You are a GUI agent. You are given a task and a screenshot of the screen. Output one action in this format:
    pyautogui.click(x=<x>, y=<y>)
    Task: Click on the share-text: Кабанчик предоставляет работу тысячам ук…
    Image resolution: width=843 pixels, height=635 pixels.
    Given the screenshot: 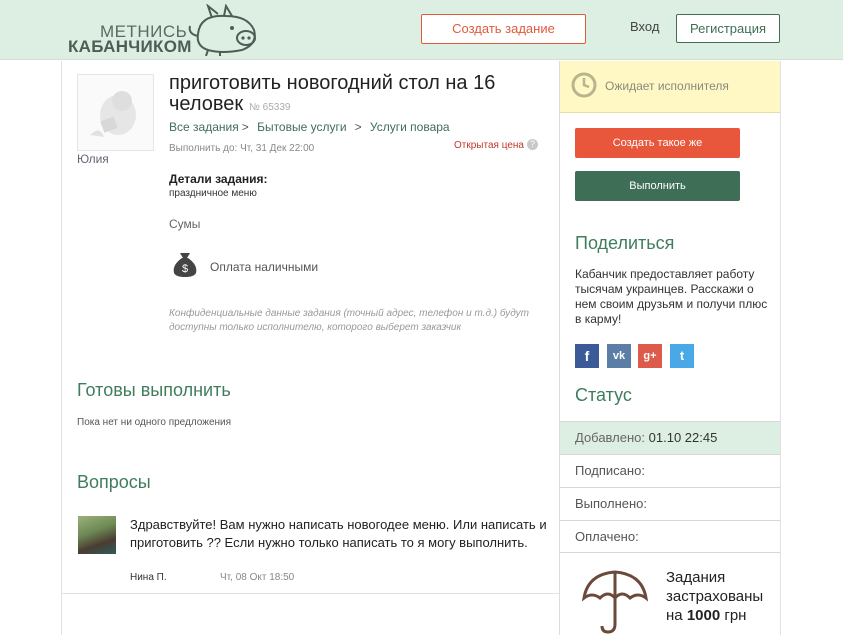 What is the action you would take?
    pyautogui.click(x=671, y=296)
    